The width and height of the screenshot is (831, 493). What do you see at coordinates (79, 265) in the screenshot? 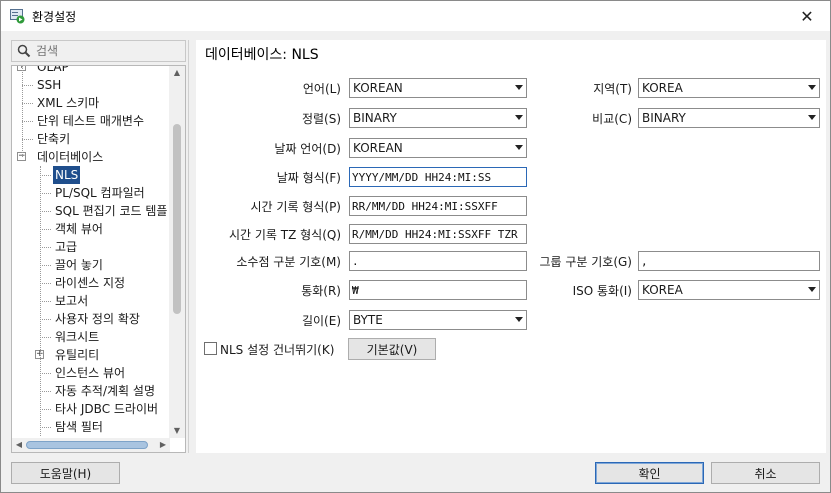
I see `tree-item-label: 끌어 놓기` at bounding box center [79, 265].